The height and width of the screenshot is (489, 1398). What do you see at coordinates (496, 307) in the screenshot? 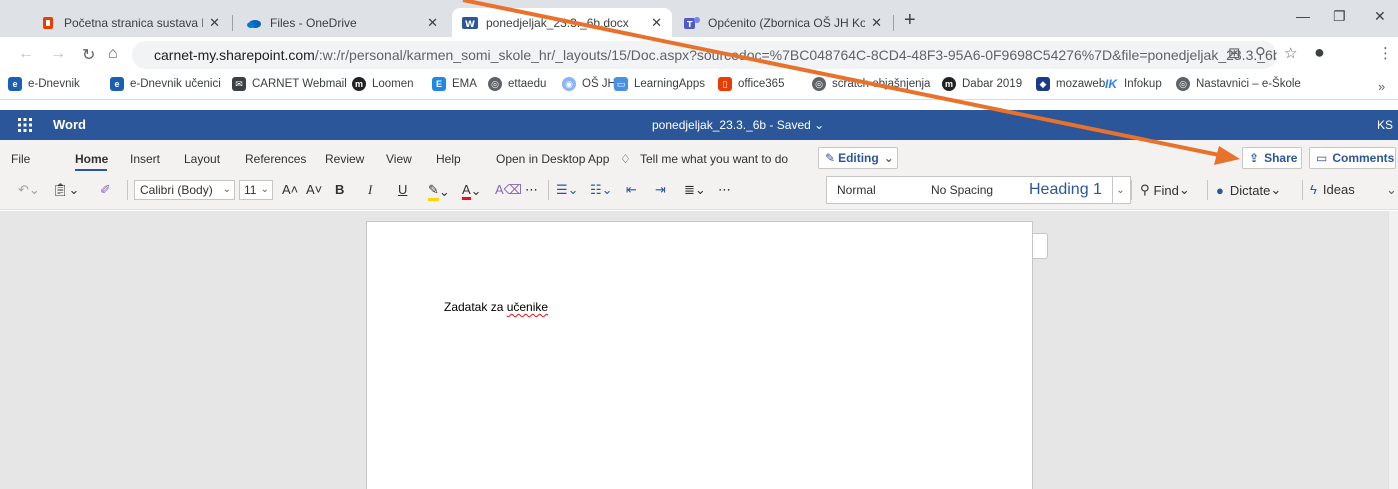
I see `document-text: Zadatak za učenike` at bounding box center [496, 307].